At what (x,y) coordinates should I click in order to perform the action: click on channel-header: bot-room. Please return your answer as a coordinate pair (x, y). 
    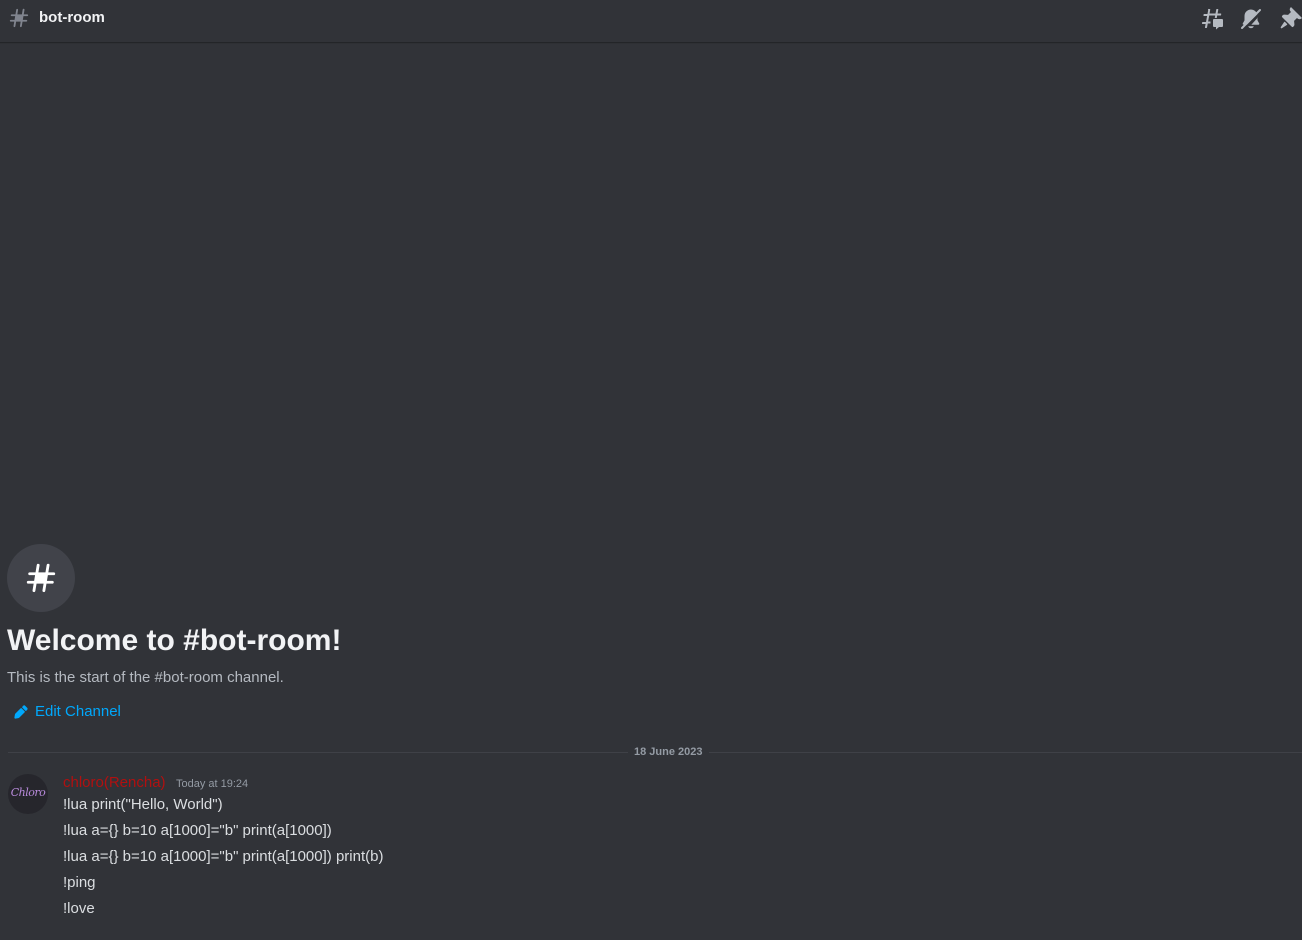
    Looking at the image, I should click on (651, 21).